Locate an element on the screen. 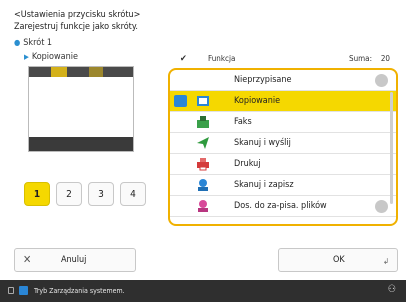 Image resolution: width=406 pixels, height=302 pixels. close-icon: ✕ is located at coordinates (27, 259).